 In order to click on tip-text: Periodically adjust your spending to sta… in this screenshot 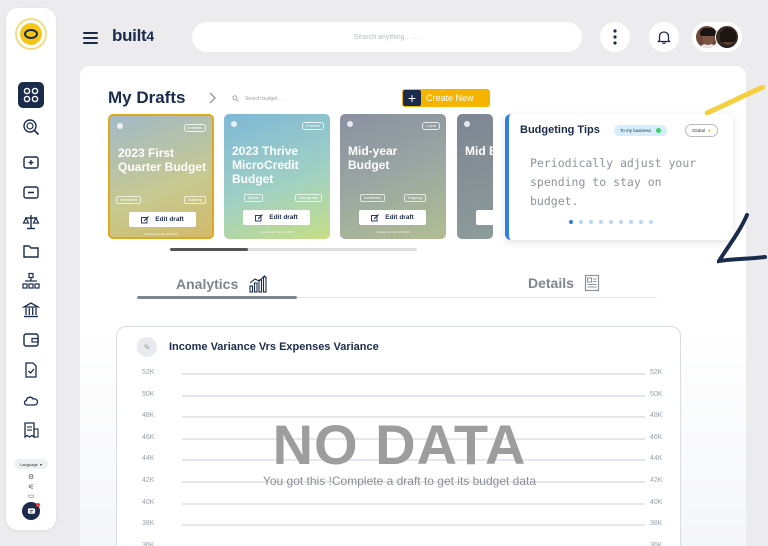, I will do `click(613, 182)`.